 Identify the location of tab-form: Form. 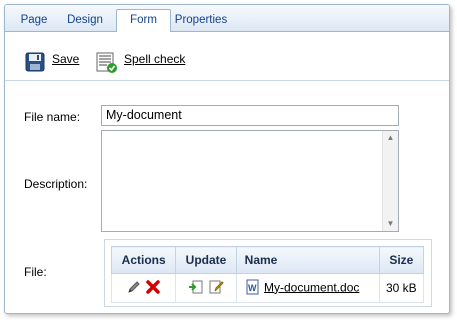
(143, 21).